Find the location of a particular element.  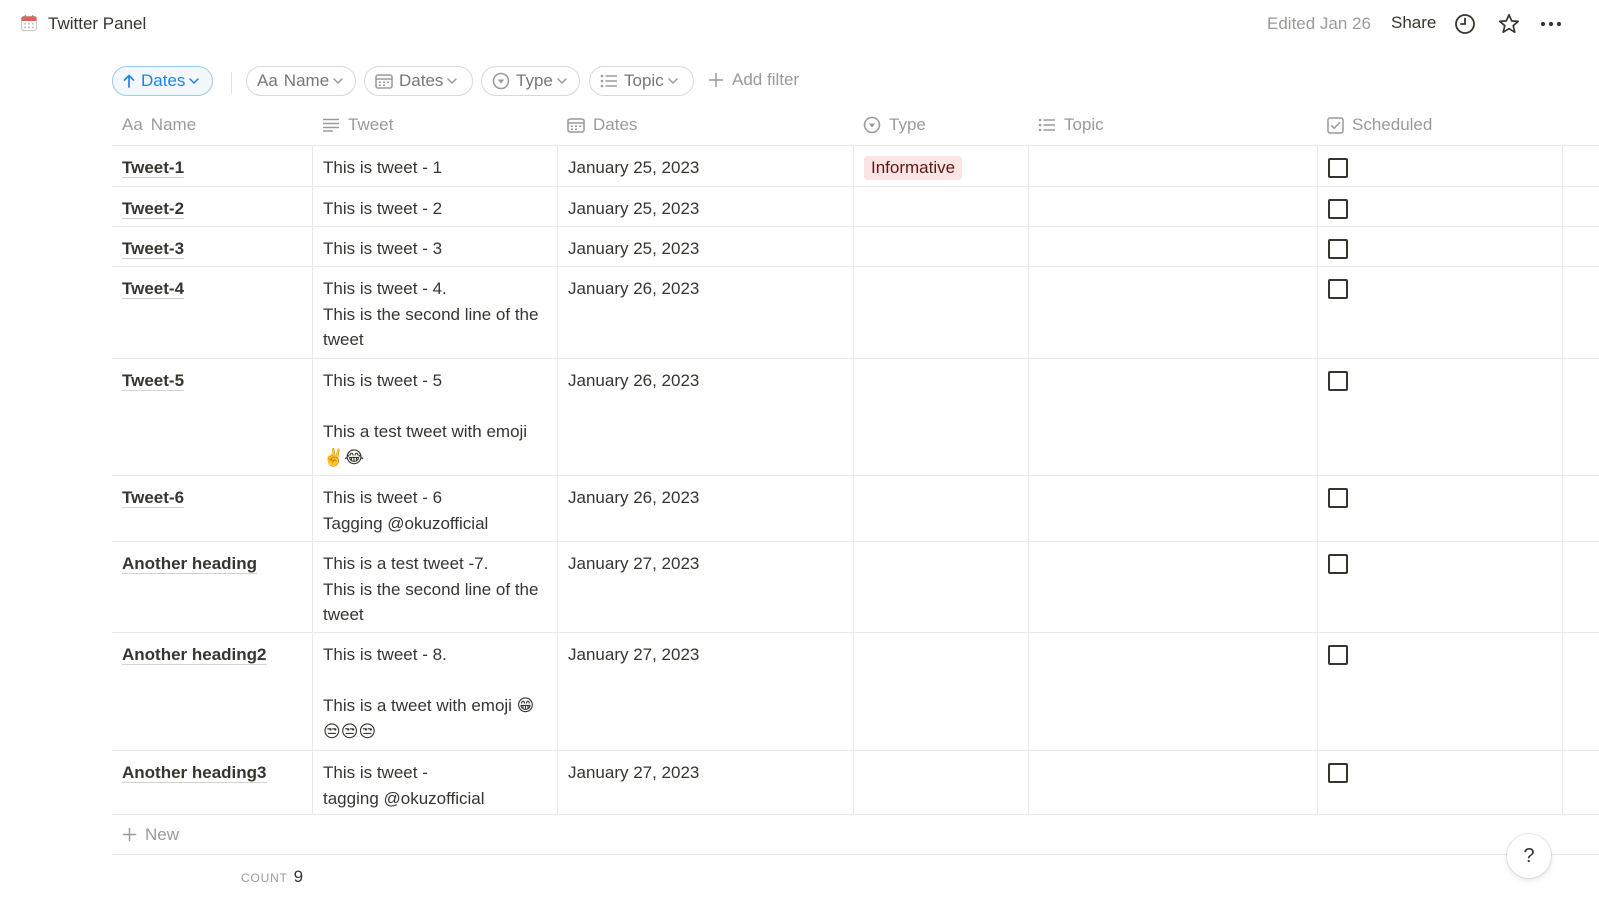

top-bar: Twitter Panel Edited Jan 26 Share is located at coordinates (799, 24).